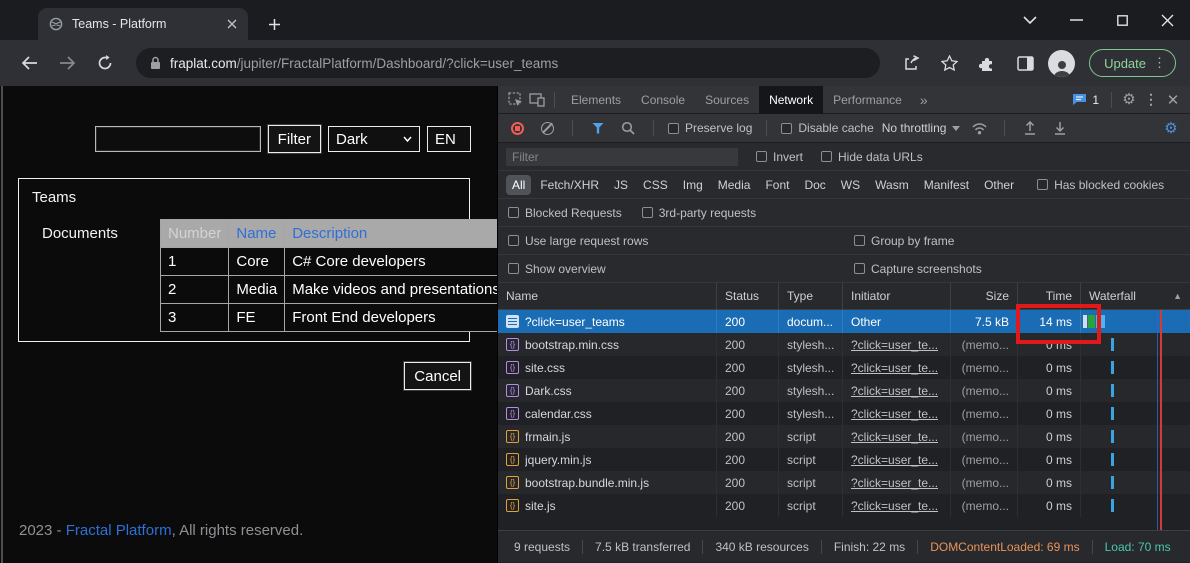 The image size is (1190, 563). What do you see at coordinates (1025, 63) in the screenshot?
I see `side-panel-icon` at bounding box center [1025, 63].